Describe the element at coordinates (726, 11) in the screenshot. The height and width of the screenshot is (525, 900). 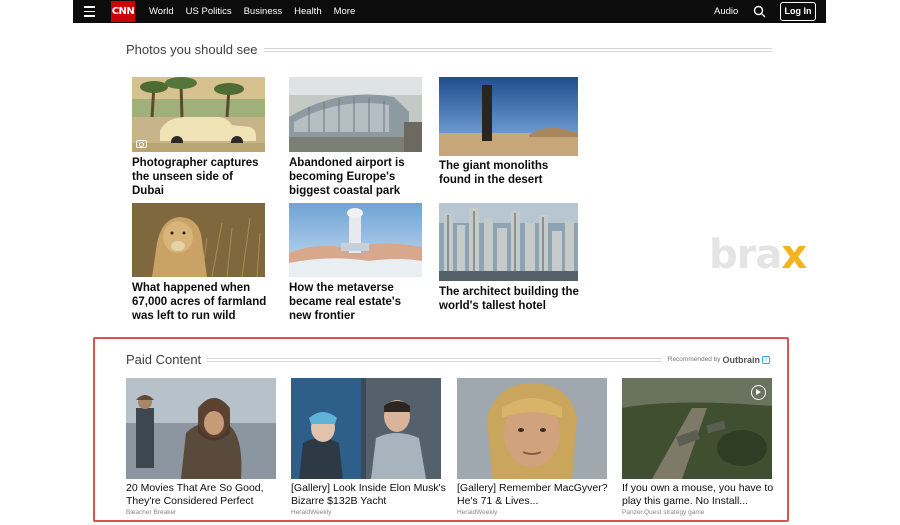
I see `audio-link: Audio` at that location.